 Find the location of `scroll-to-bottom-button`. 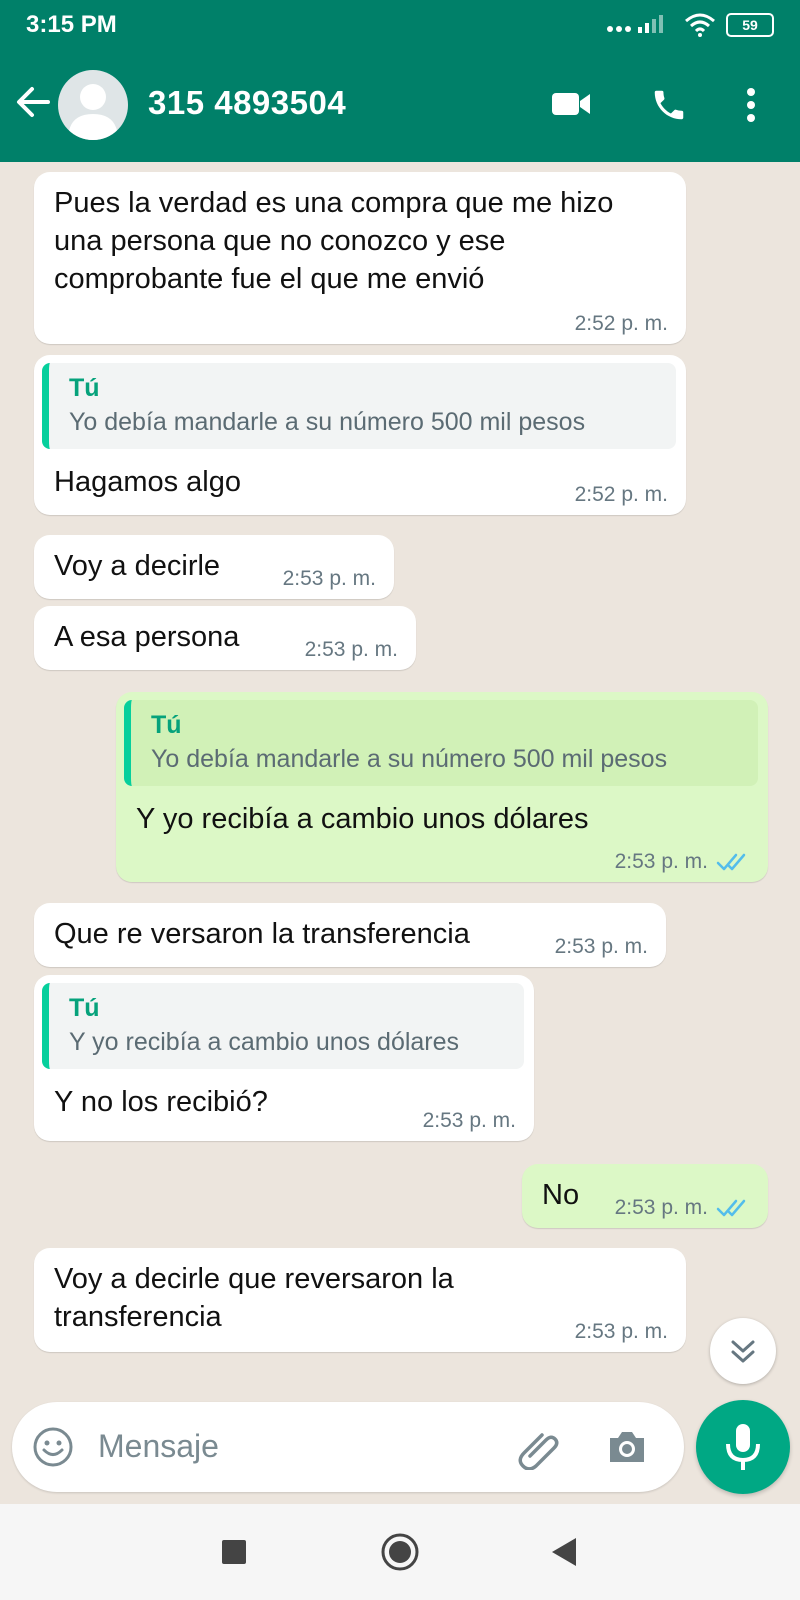

scroll-to-bottom-button is located at coordinates (743, 1351).